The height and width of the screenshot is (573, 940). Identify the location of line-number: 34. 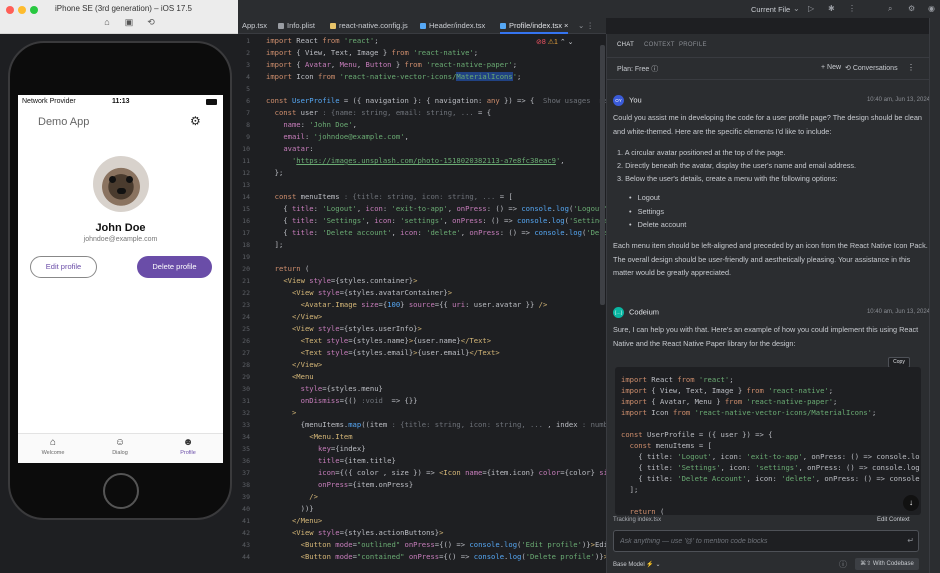
(246, 437).